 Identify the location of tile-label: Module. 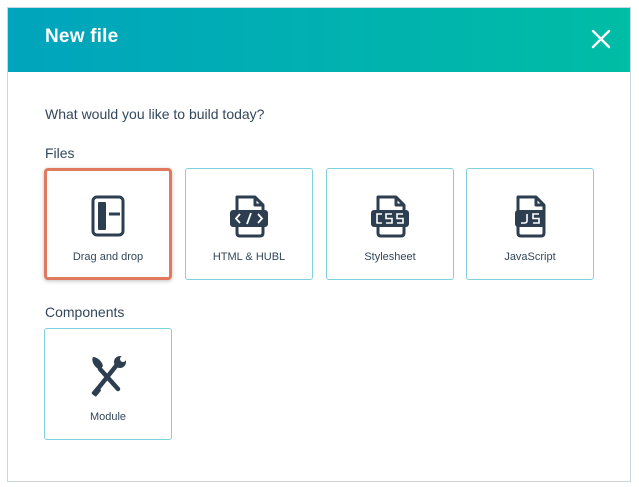
(108, 417).